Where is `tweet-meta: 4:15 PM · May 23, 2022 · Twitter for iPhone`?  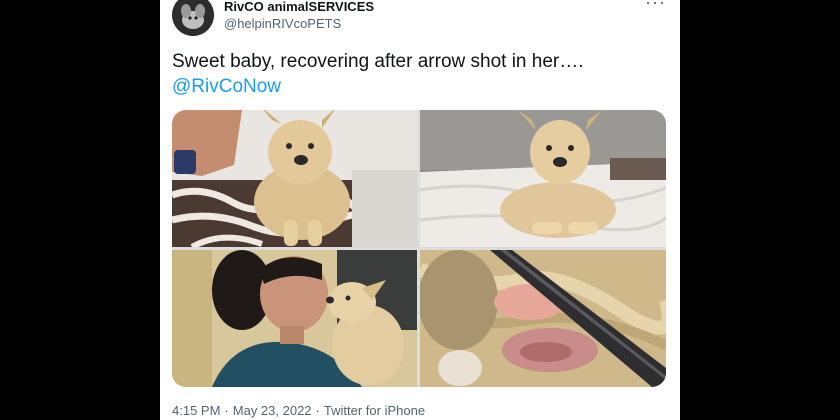 tweet-meta: 4:15 PM · May 23, 2022 · Twitter for iPhone is located at coordinates (298, 410).